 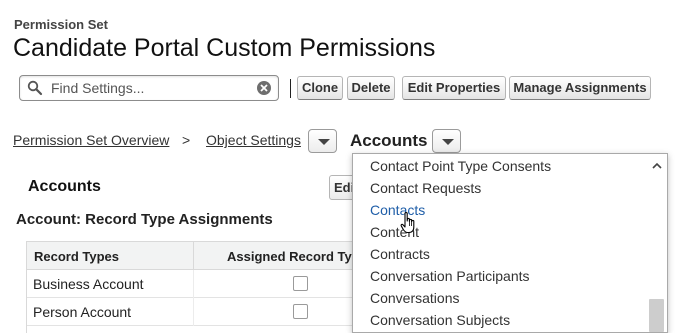 What do you see at coordinates (88, 284) in the screenshot?
I see `record-type-name: Business Account` at bounding box center [88, 284].